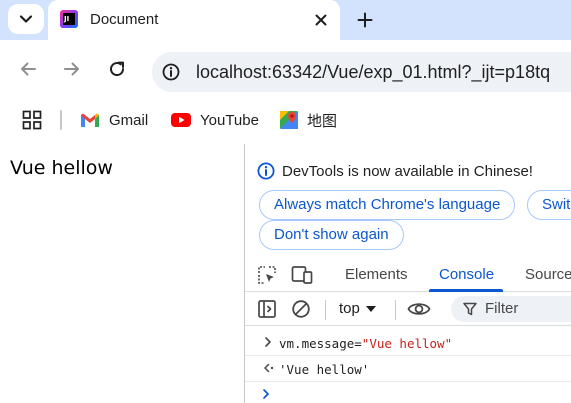 This screenshot has height=403, width=571. Describe the element at coordinates (331, 235) in the screenshot. I see `dont-show-again-button: Don't show again` at that location.